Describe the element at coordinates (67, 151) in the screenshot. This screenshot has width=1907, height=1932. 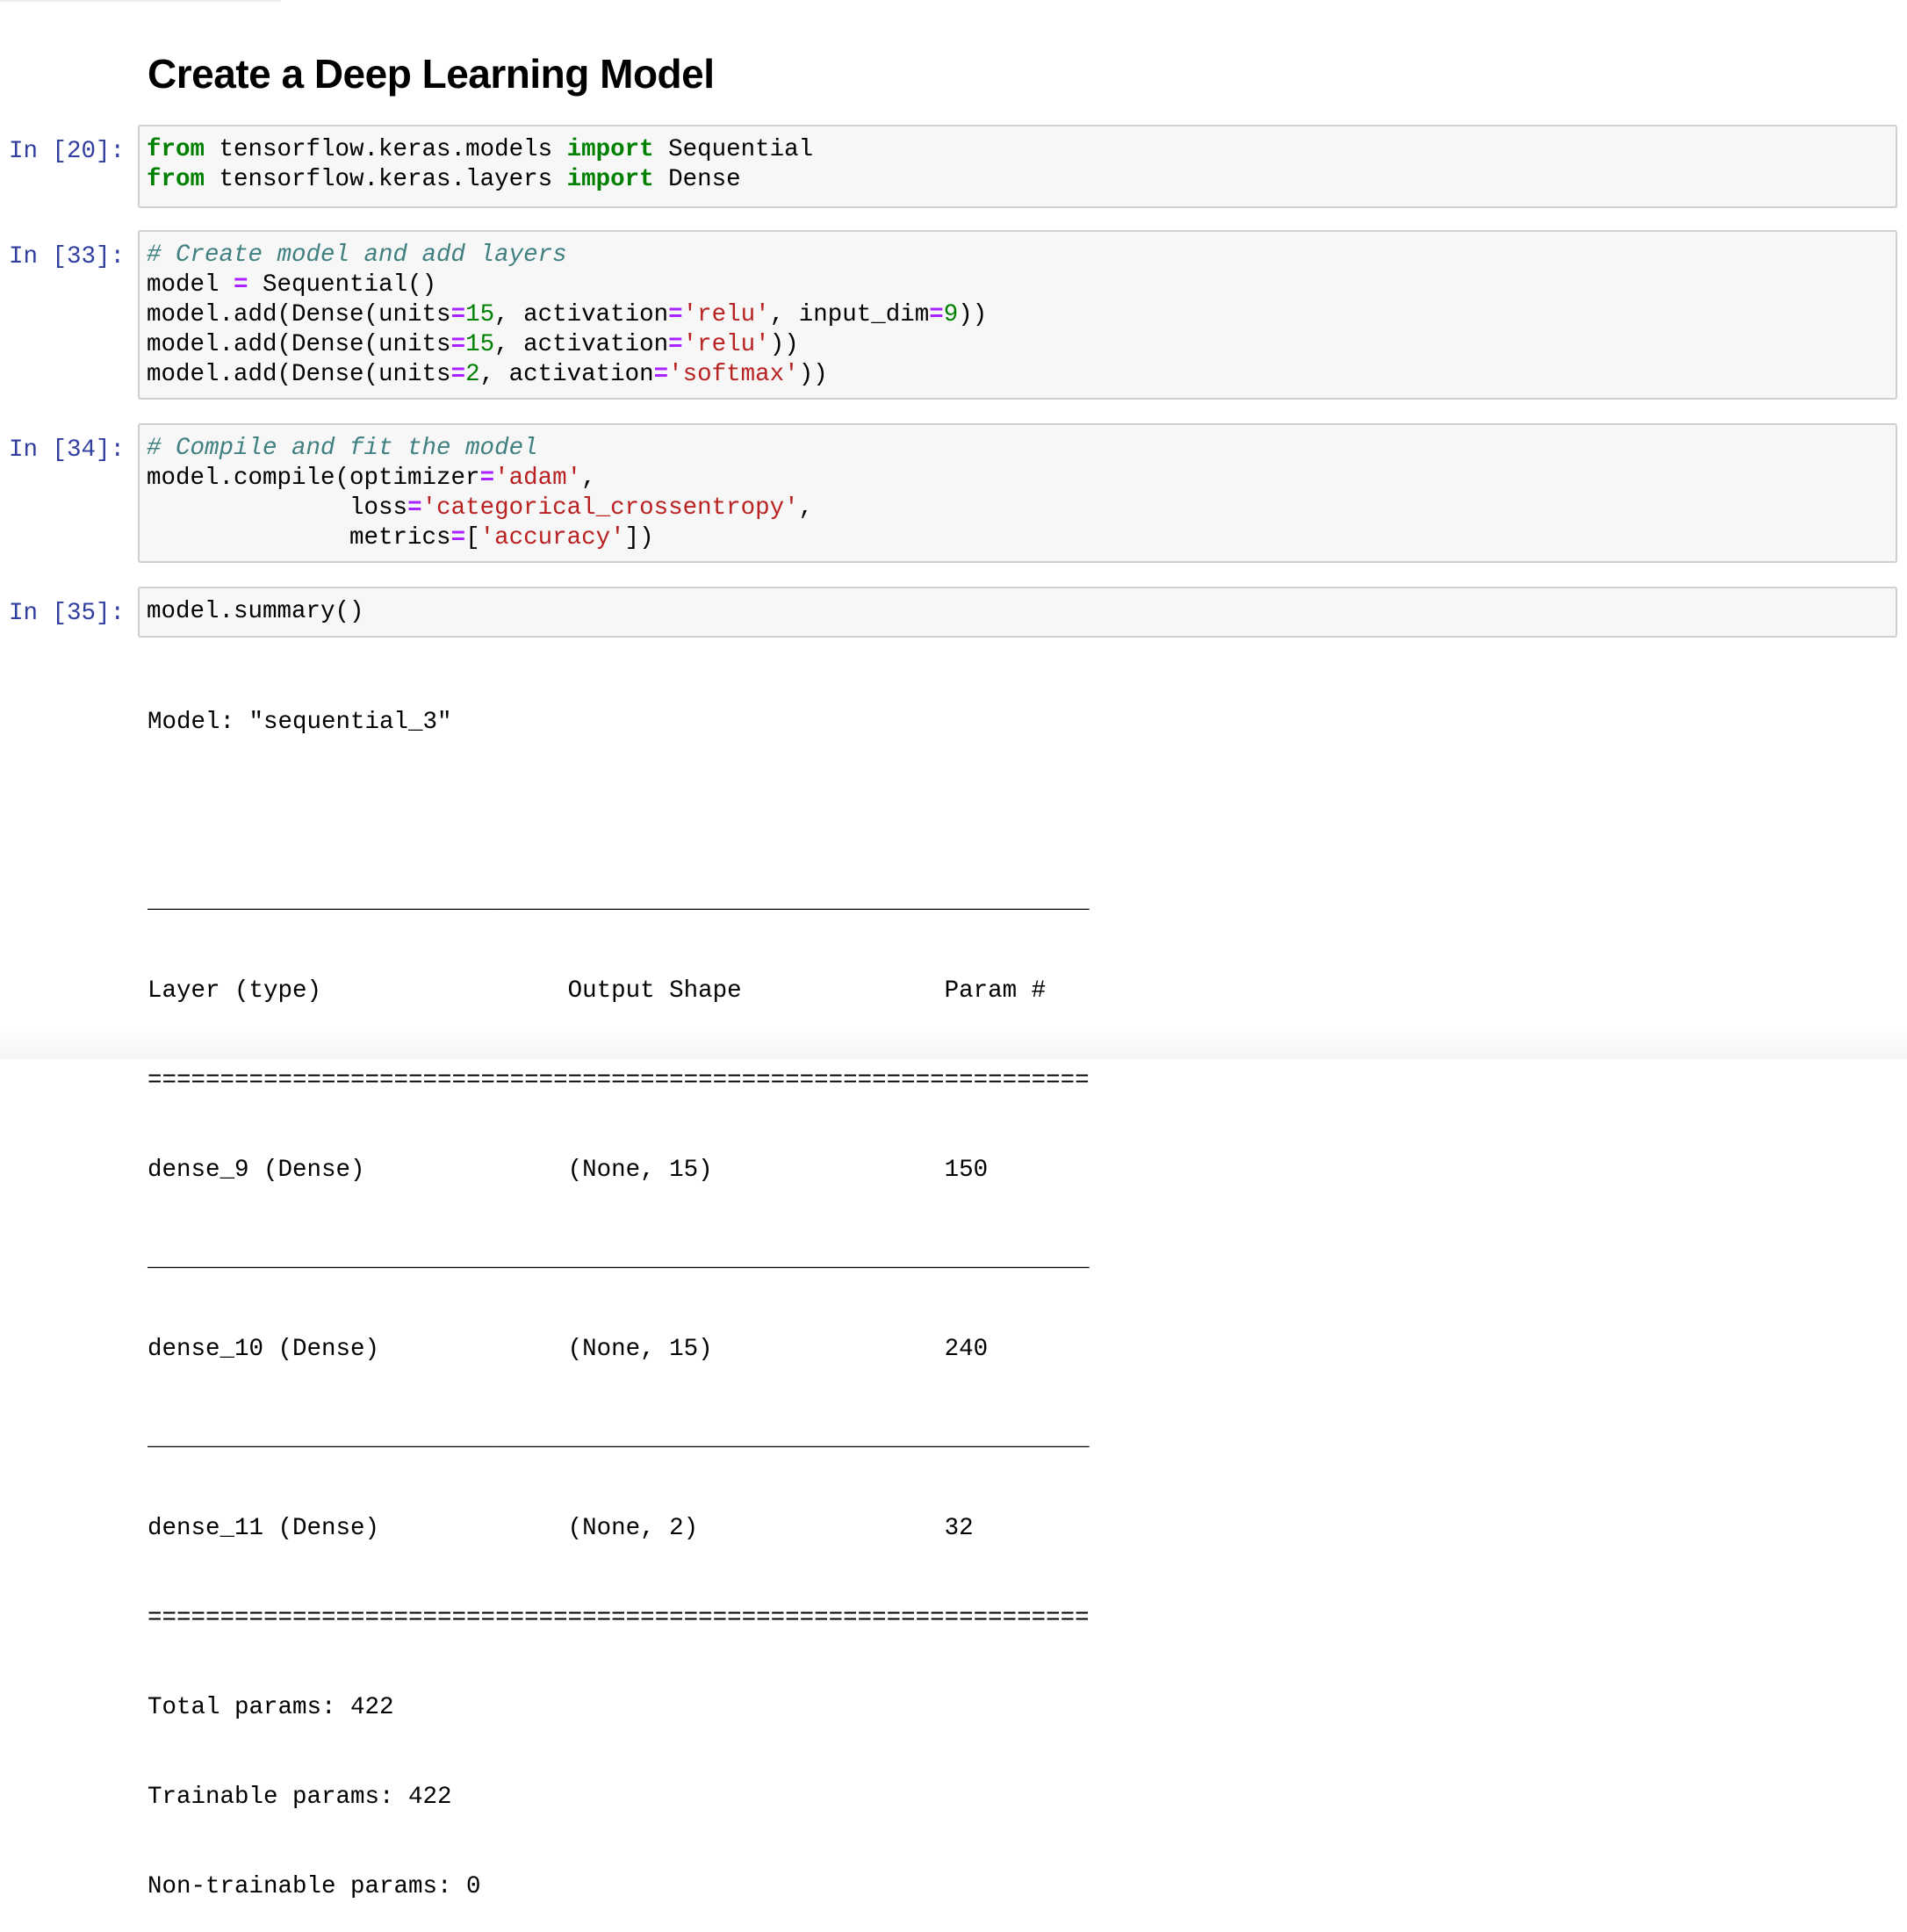
I see `cell-prompt: In [20]:` at that location.